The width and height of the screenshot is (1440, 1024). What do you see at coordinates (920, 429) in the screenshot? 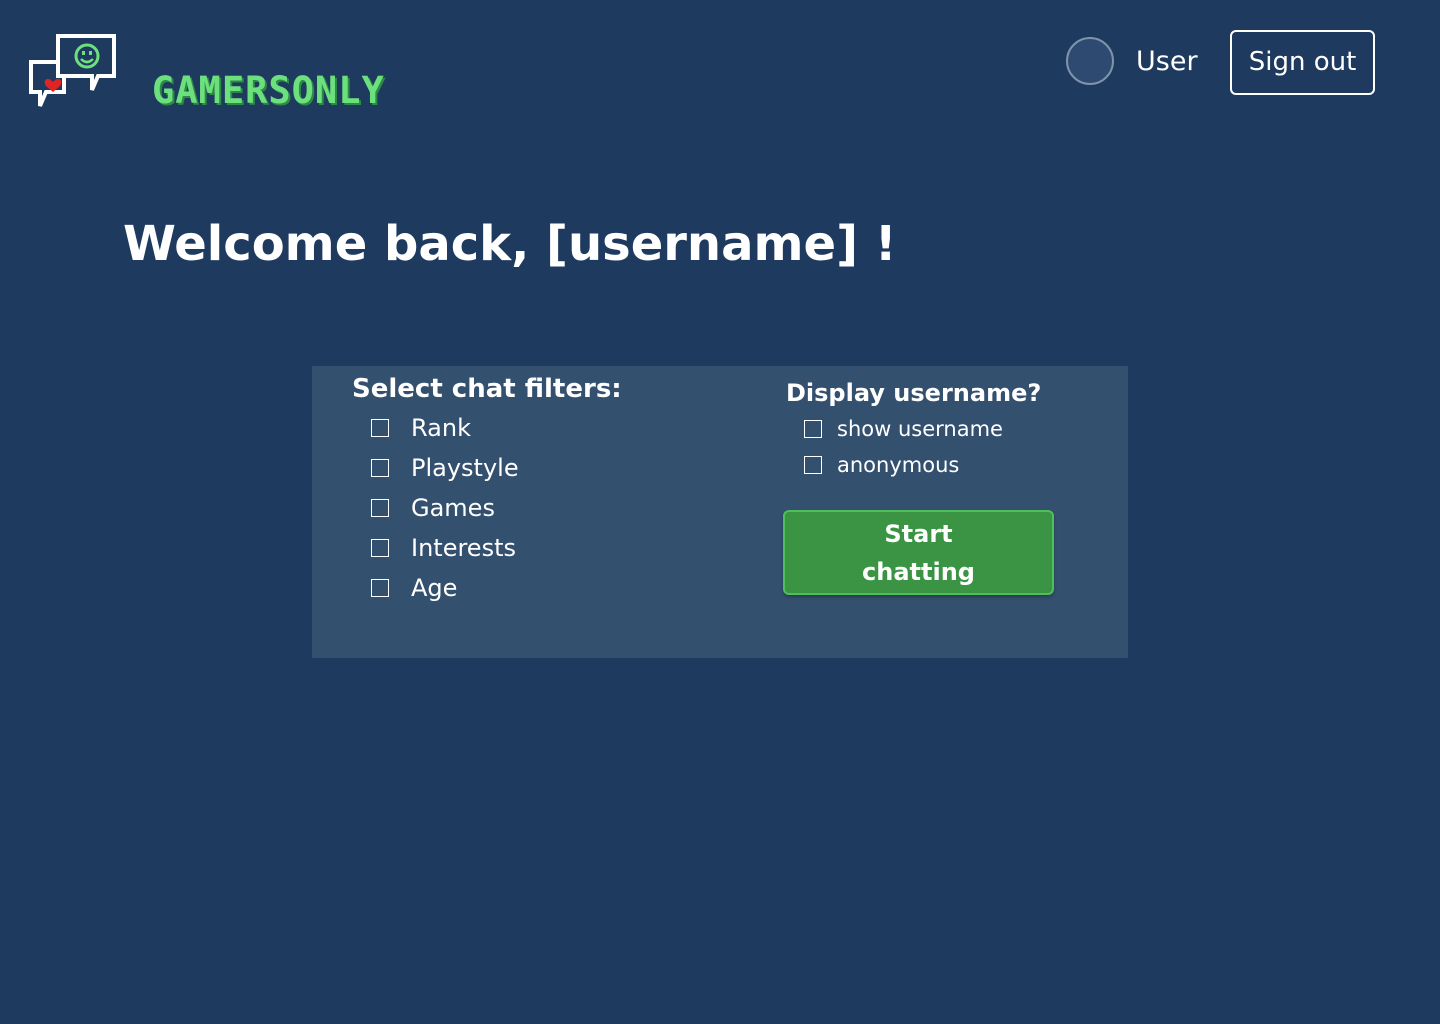
I see `display-label-show-username: show username` at bounding box center [920, 429].